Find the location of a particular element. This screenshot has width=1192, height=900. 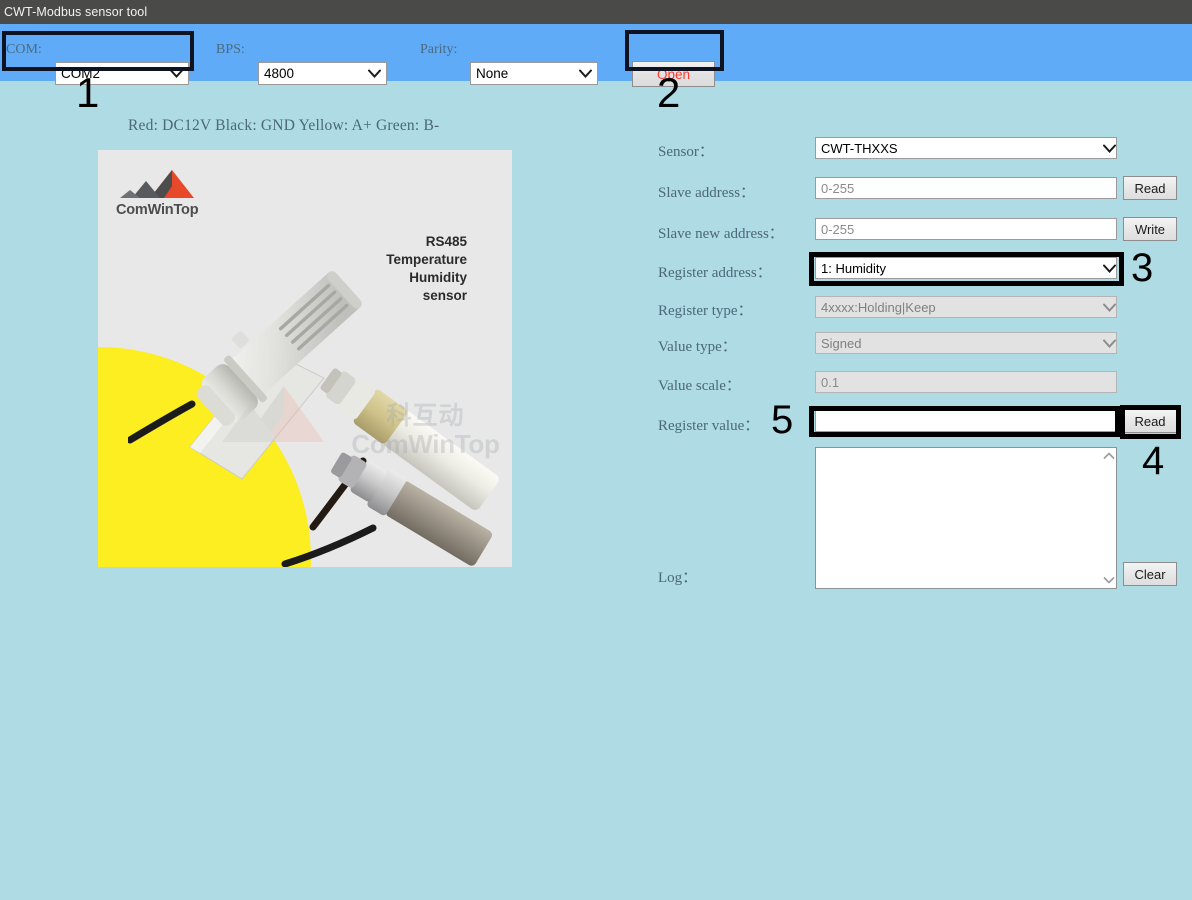

log-clear-label: Clear is located at coordinates (1150, 574).